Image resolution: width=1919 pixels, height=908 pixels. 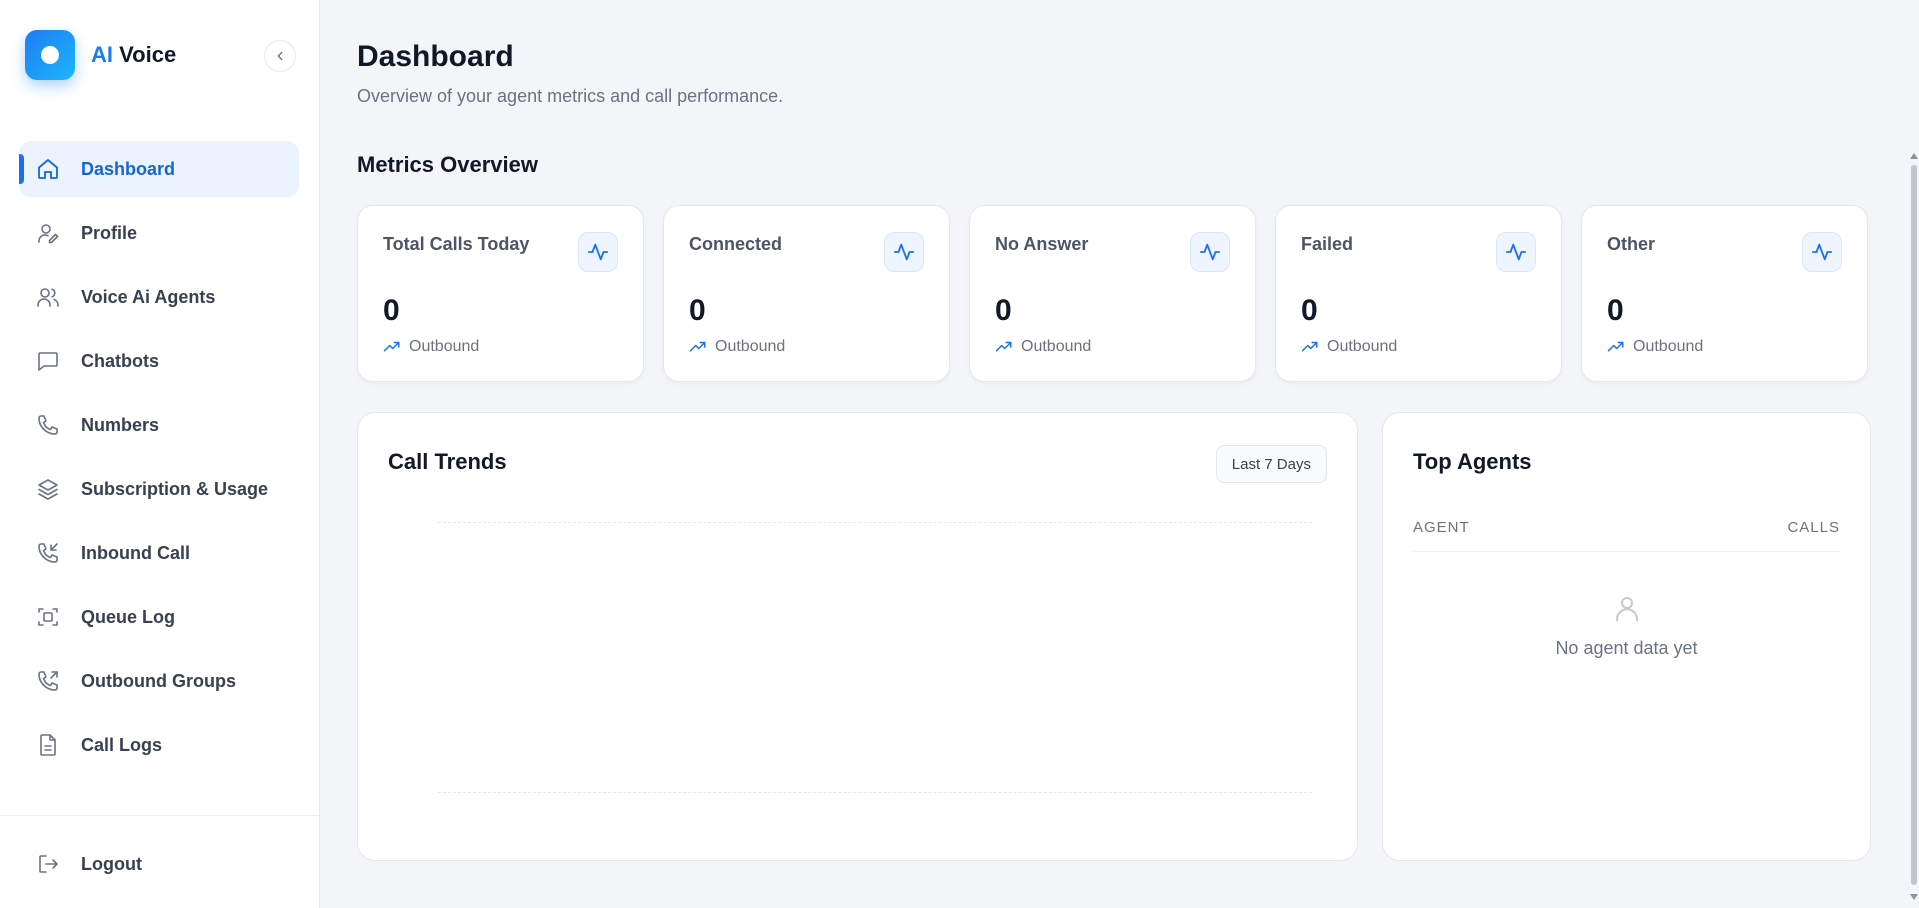 I want to click on sidebar-item-voice-ai-agents: Voice Ai Agents, so click(x=159, y=297).